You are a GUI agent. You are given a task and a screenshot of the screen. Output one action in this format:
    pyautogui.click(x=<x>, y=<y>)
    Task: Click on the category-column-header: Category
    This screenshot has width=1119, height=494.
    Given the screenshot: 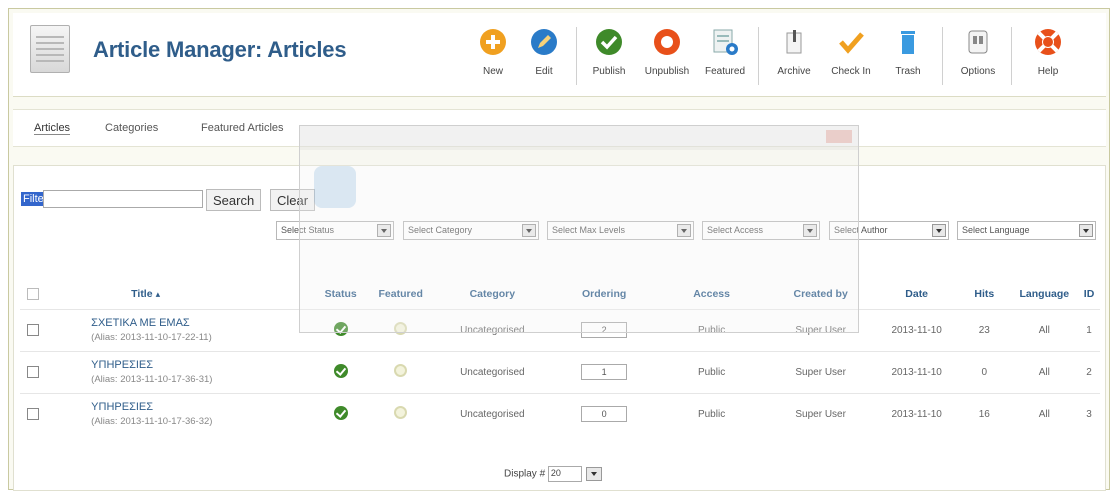 What is the action you would take?
    pyautogui.click(x=492, y=294)
    